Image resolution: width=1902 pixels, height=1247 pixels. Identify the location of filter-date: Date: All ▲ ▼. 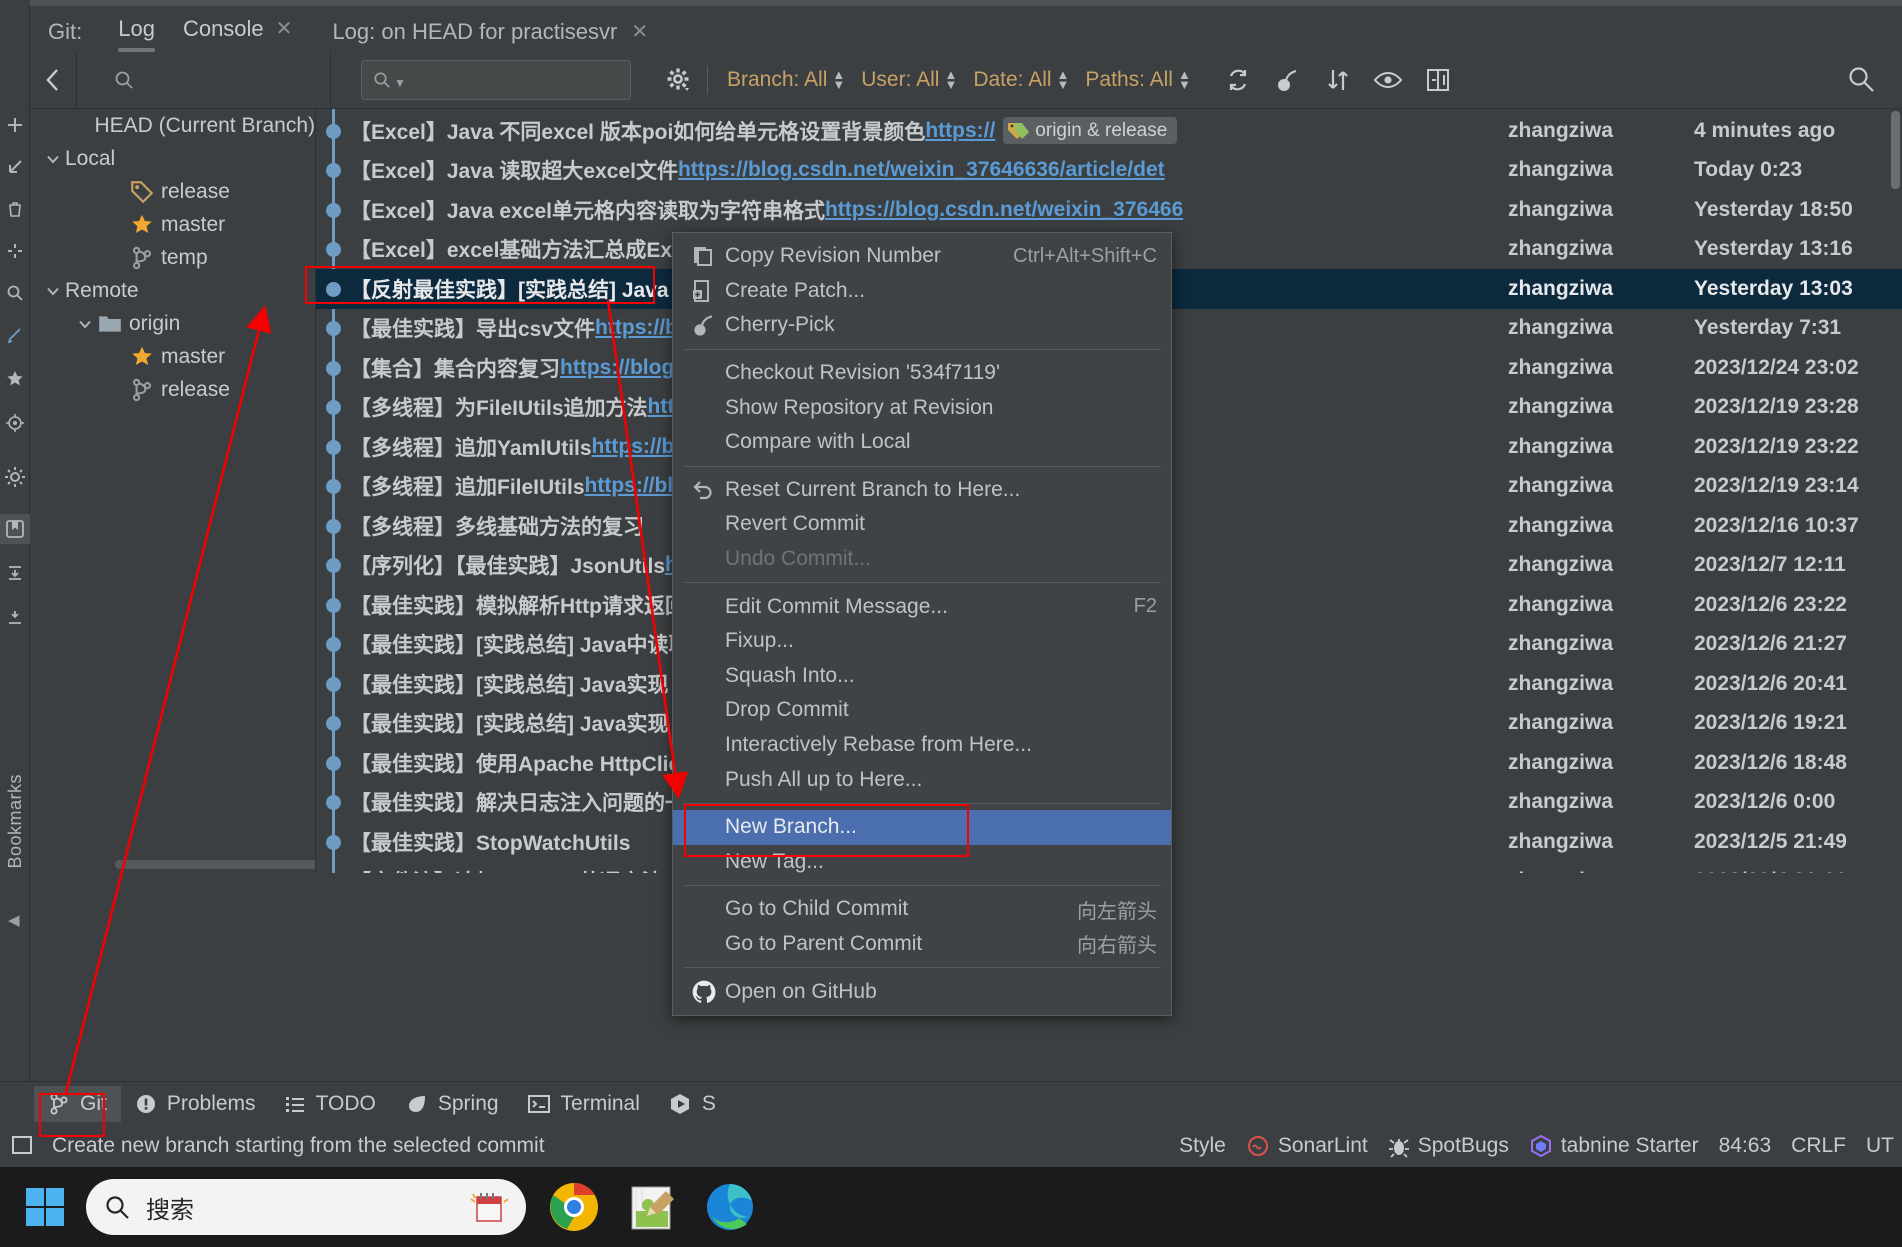
(1021, 80).